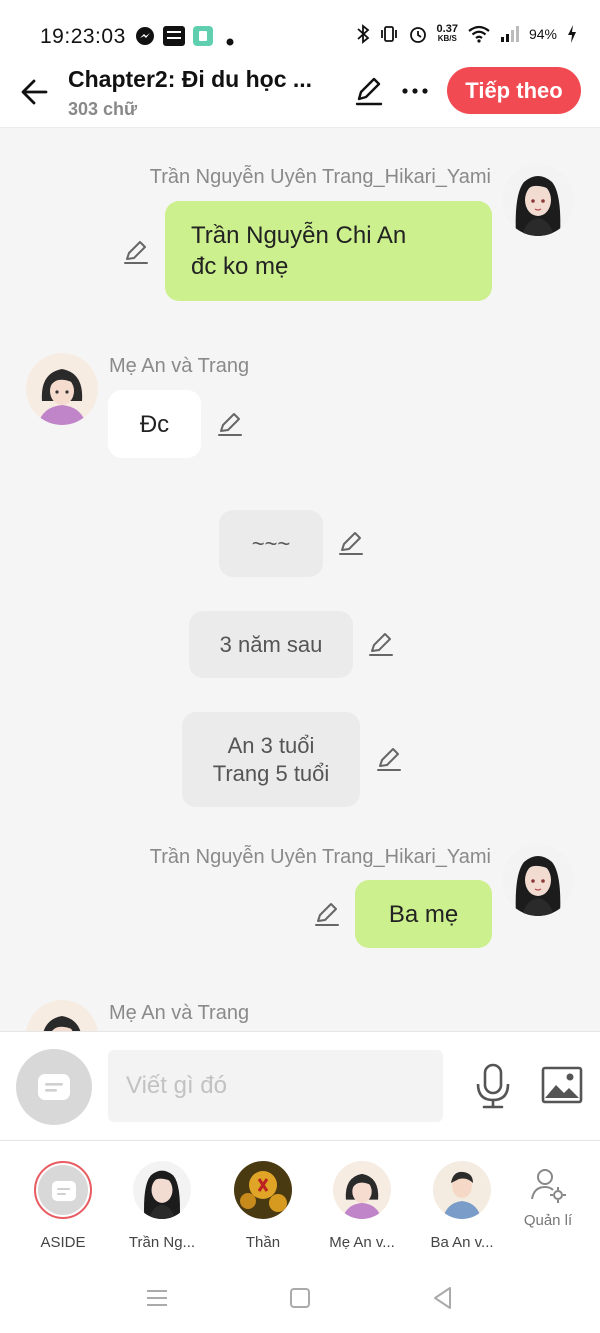 The image size is (600, 1333). Describe the element at coordinates (509, 34) in the screenshot. I see `signal-icon` at that location.